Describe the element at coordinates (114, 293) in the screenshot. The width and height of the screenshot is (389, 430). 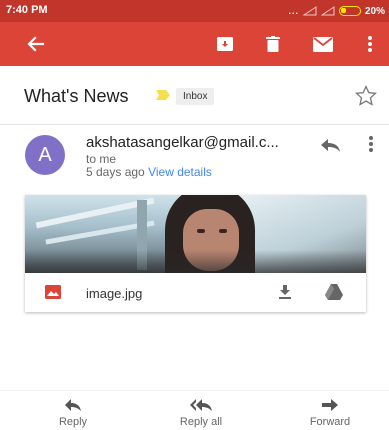
I see `attachment-filename: image.jpg` at that location.